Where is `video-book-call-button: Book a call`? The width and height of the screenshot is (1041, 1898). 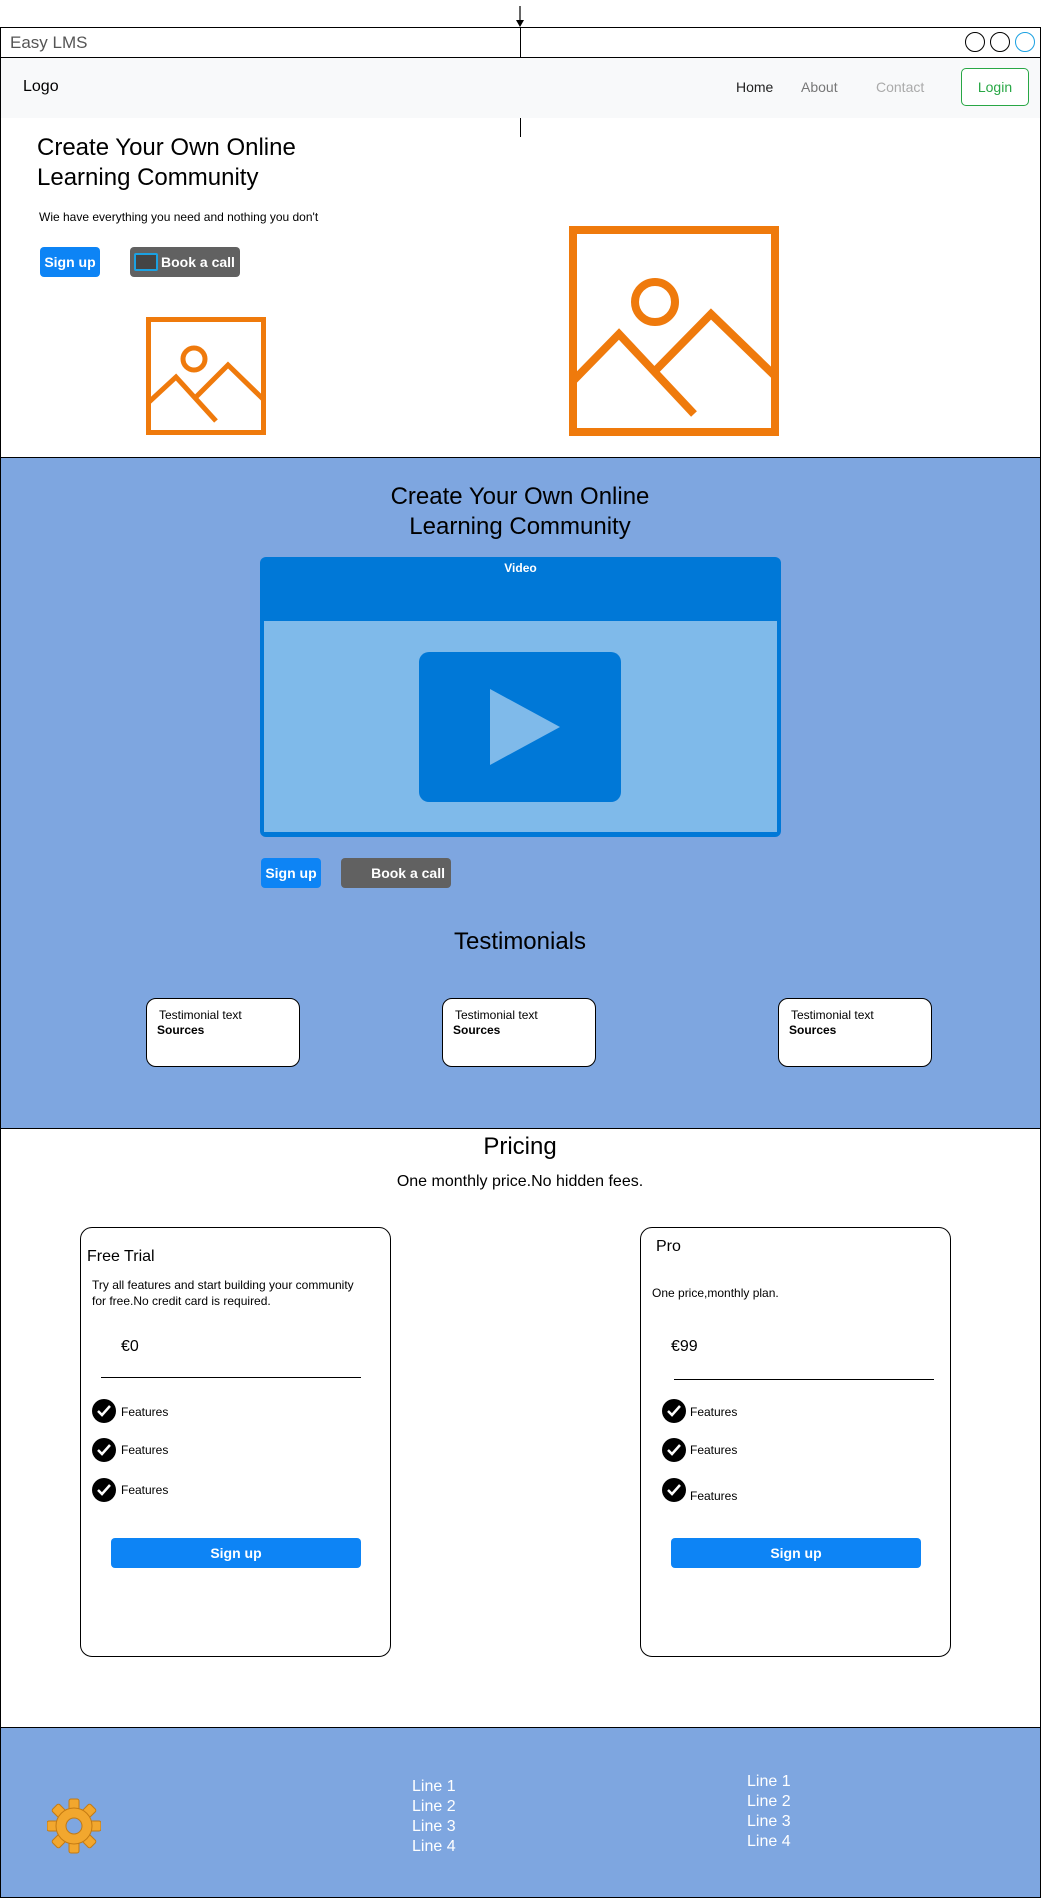
video-book-call-button: Book a call is located at coordinates (396, 873).